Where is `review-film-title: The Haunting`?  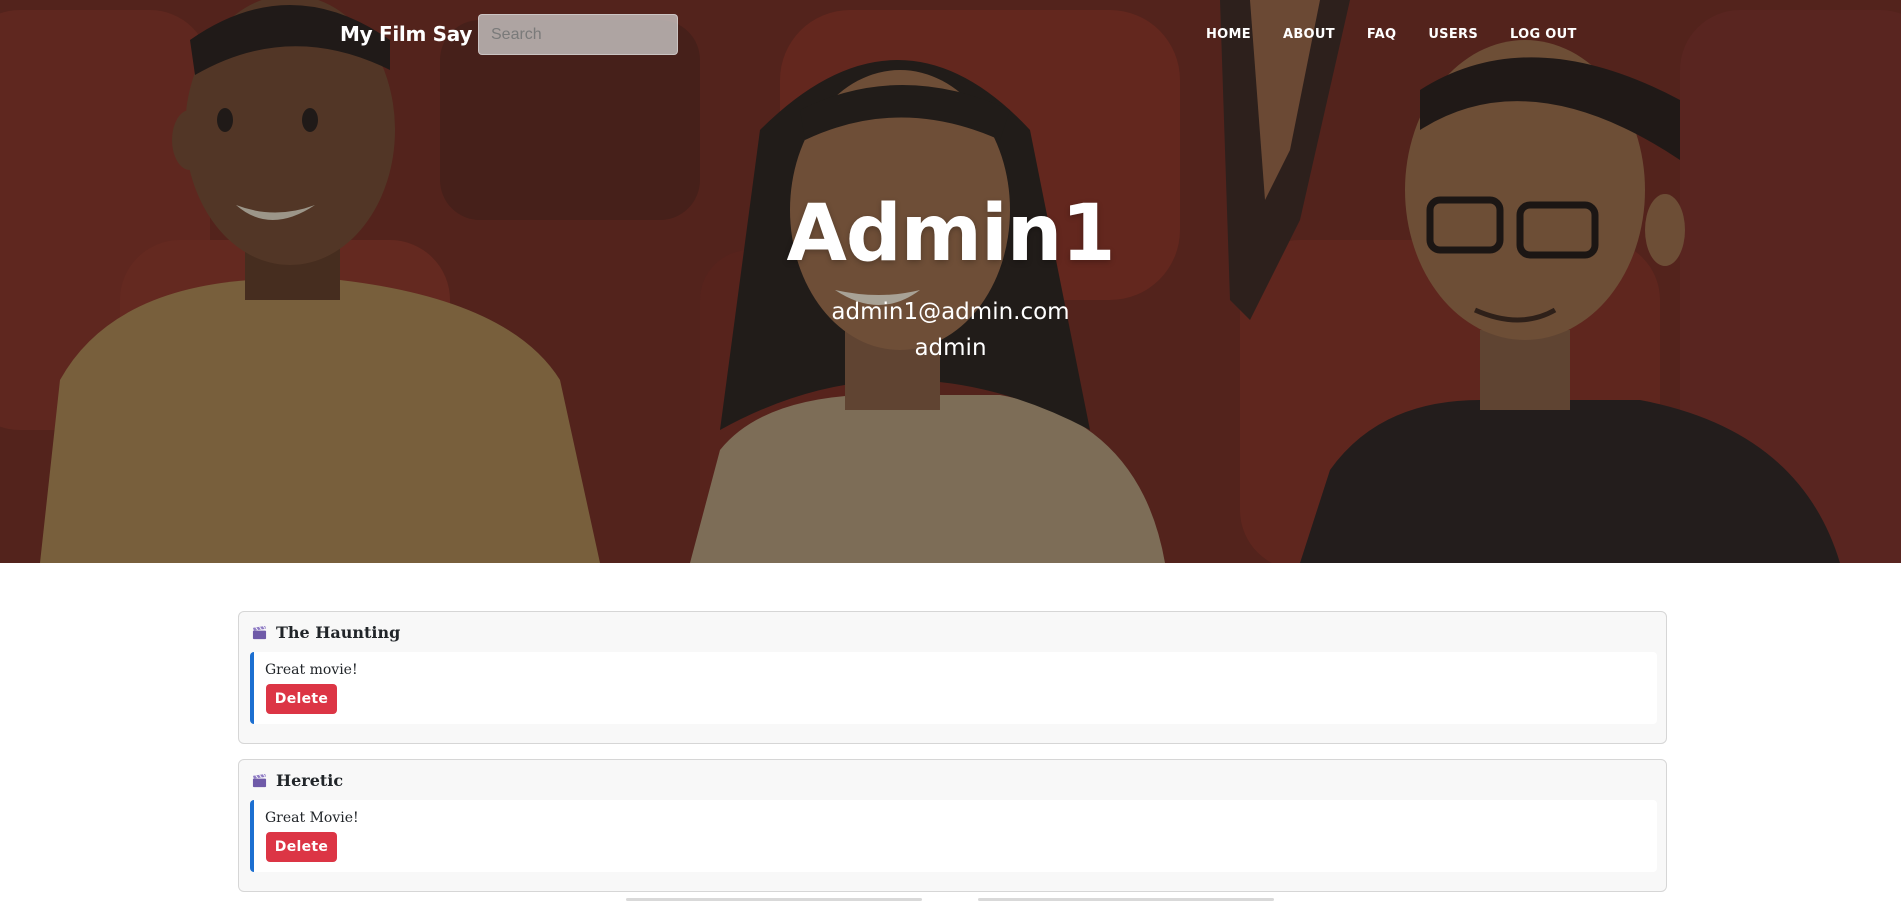
review-film-title: The Haunting is located at coordinates (338, 632).